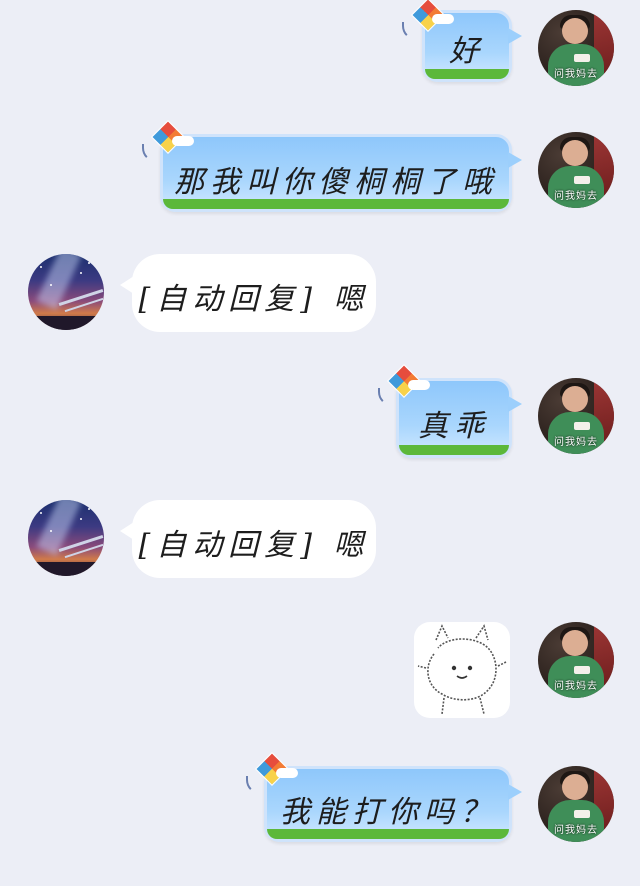  I want to click on message-text: 真乖, so click(454, 426).